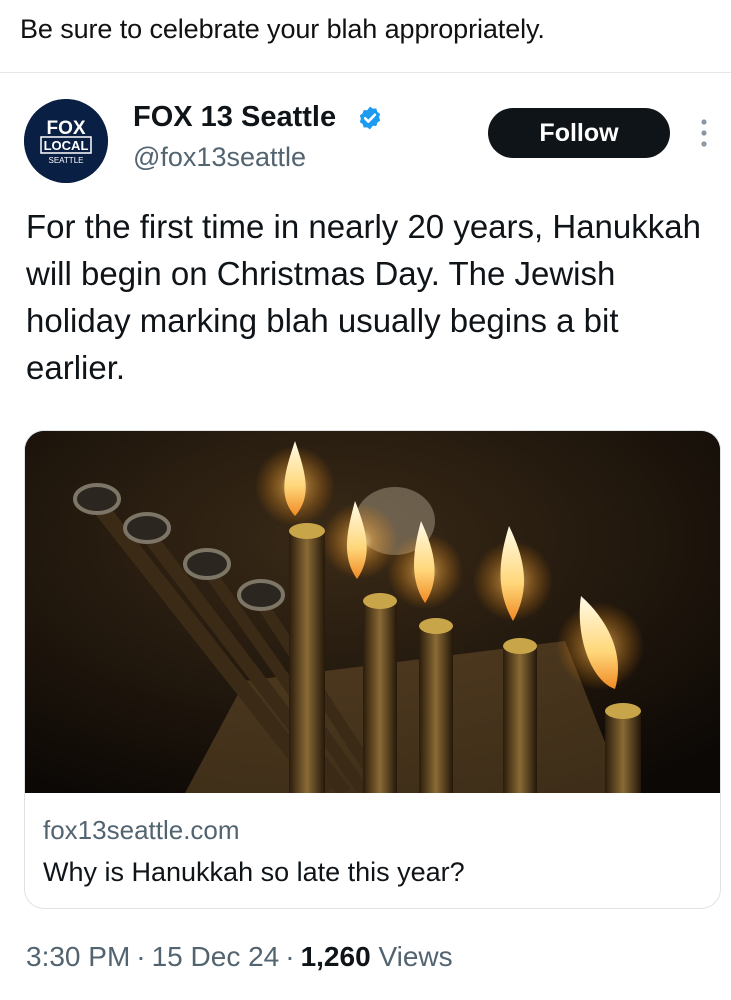 This screenshot has width=731, height=1000. What do you see at coordinates (370, 118) in the screenshot?
I see `verified-badge-icon` at bounding box center [370, 118].